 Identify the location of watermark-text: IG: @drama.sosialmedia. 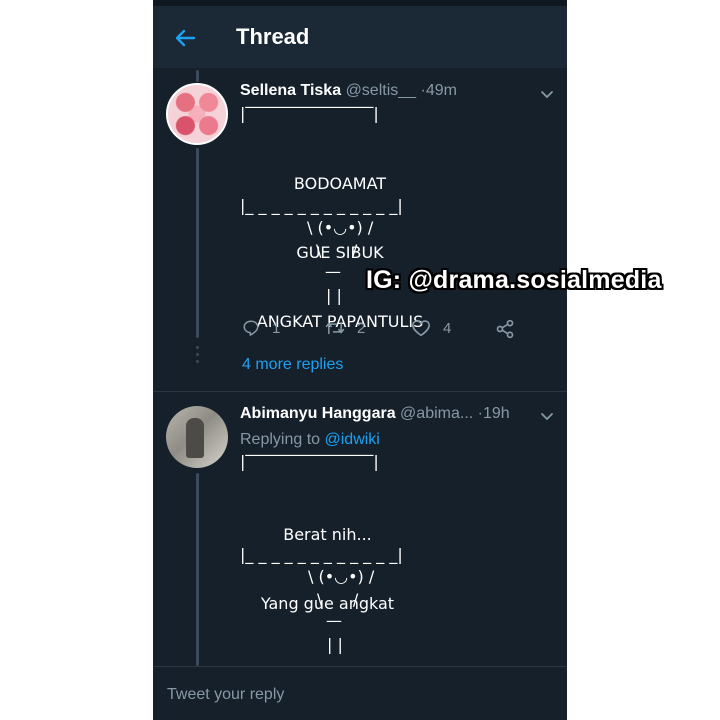
(514, 280).